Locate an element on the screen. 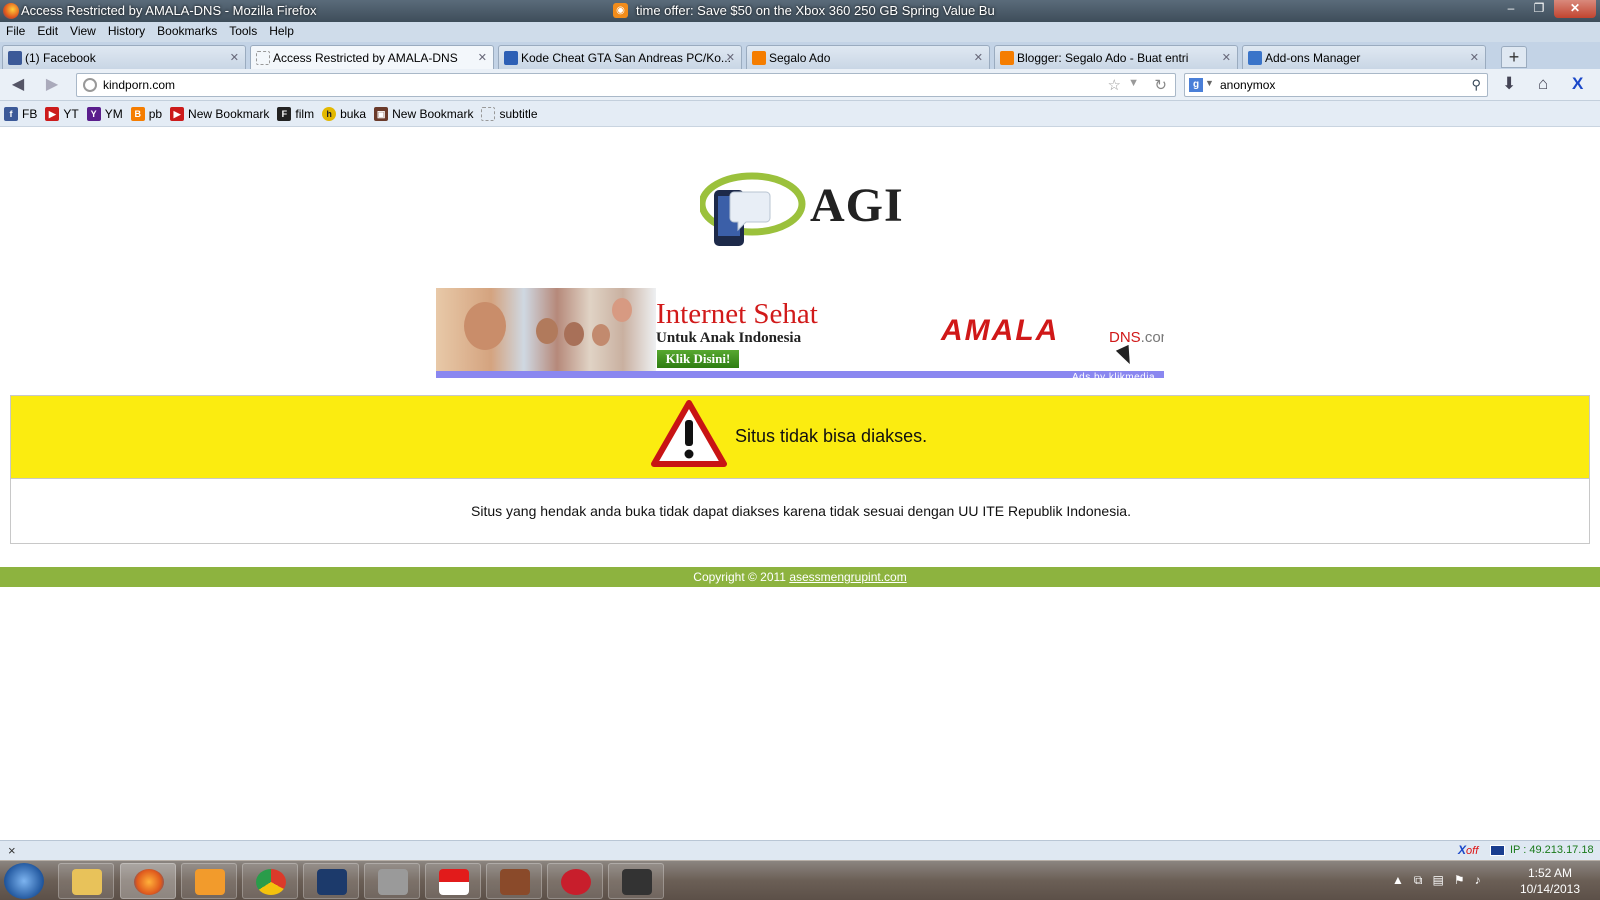  media-player-taskbar-button is located at coordinates (209, 881).